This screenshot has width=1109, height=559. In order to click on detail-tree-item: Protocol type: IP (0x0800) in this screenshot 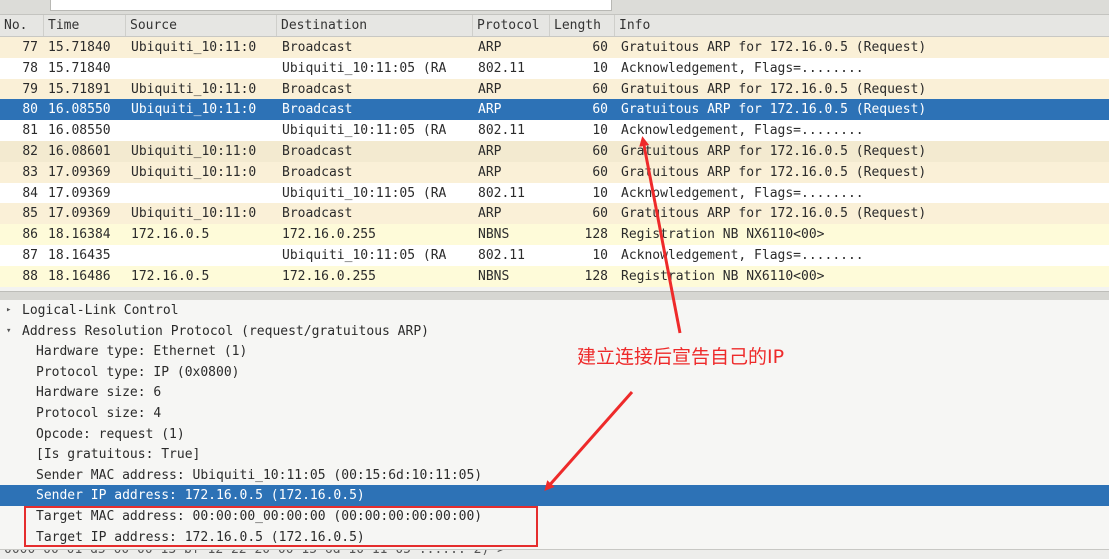, I will do `click(554, 372)`.